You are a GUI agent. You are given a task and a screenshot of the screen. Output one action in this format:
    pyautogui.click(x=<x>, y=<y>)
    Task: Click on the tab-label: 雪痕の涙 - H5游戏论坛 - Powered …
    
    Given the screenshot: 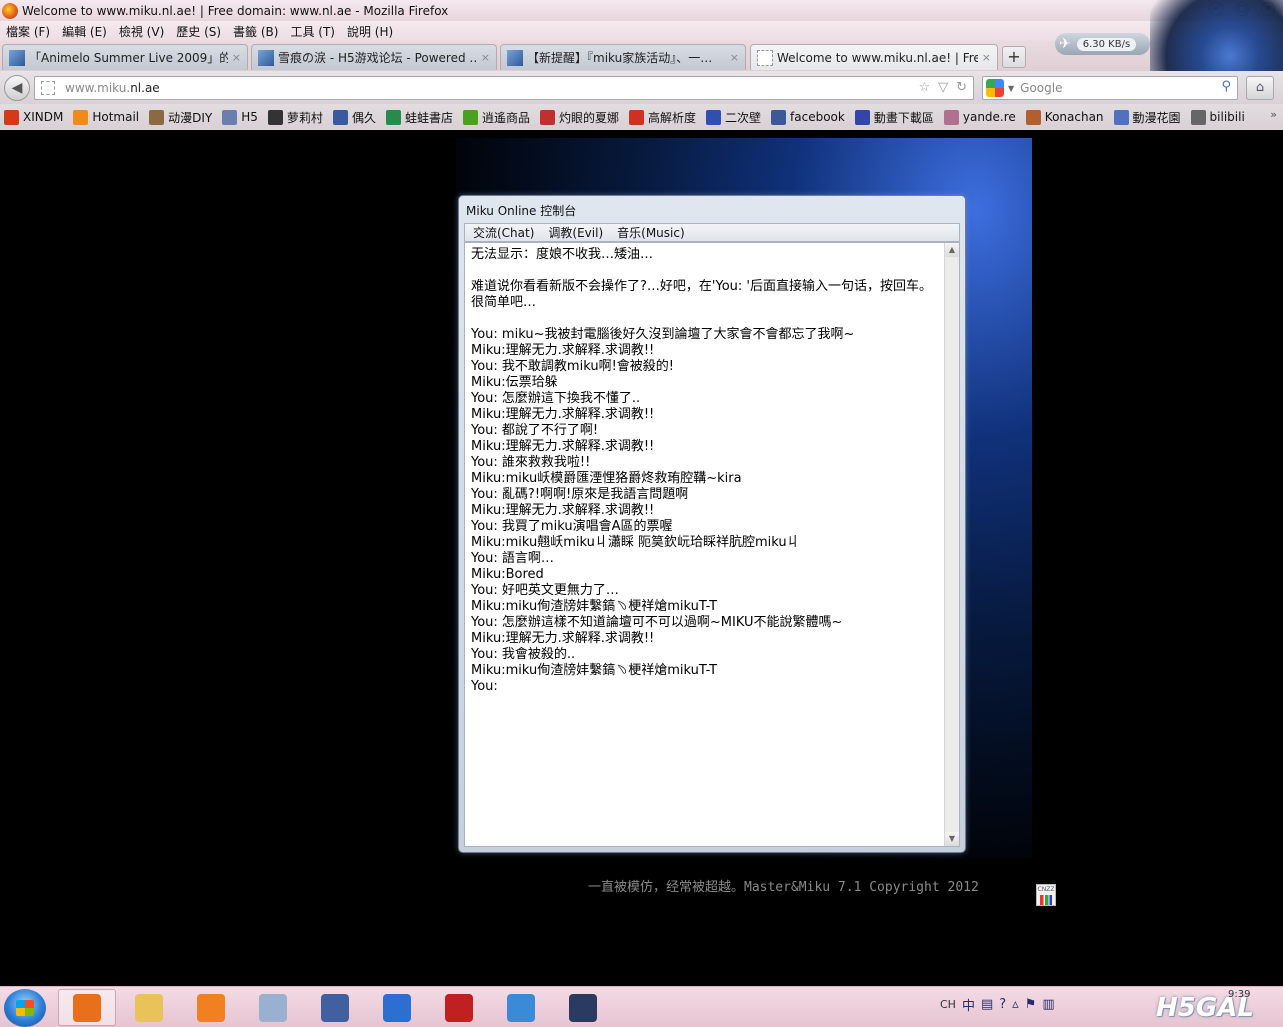 What is the action you would take?
    pyautogui.click(x=377, y=58)
    